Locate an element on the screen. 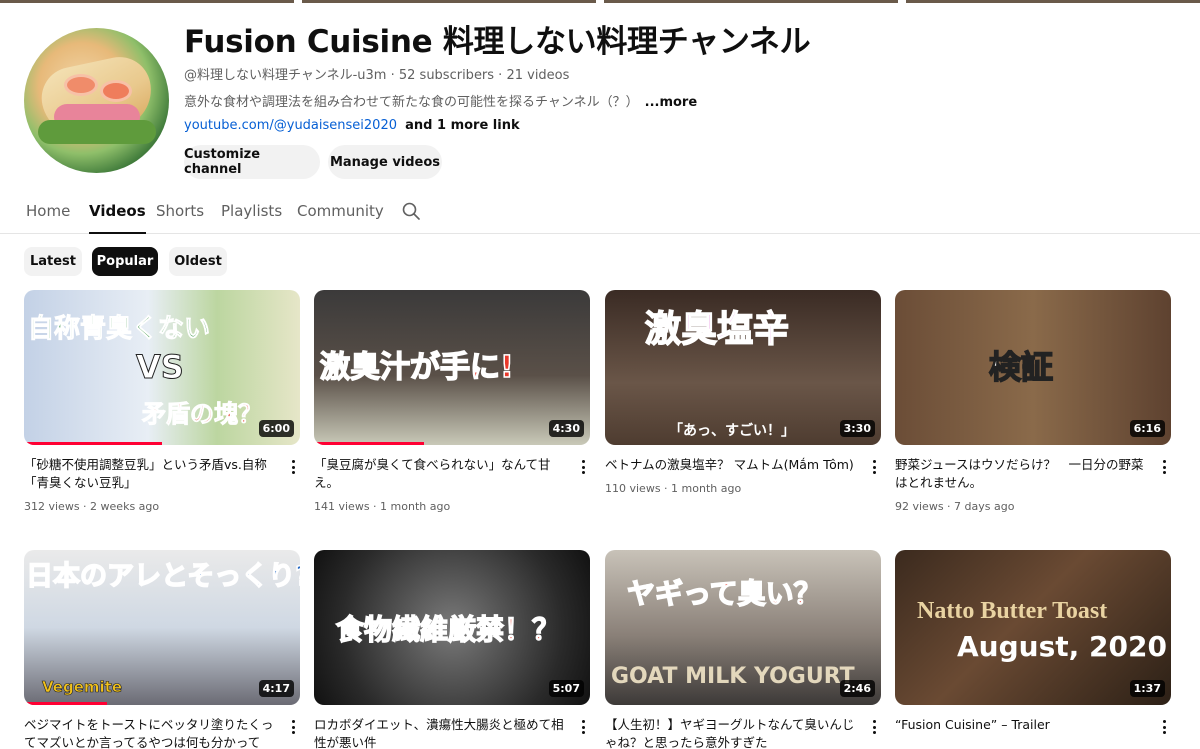 This screenshot has width=1200, height=749. video-thumbnail: 食物繊維厳禁！？ 5:07 is located at coordinates (452, 627).